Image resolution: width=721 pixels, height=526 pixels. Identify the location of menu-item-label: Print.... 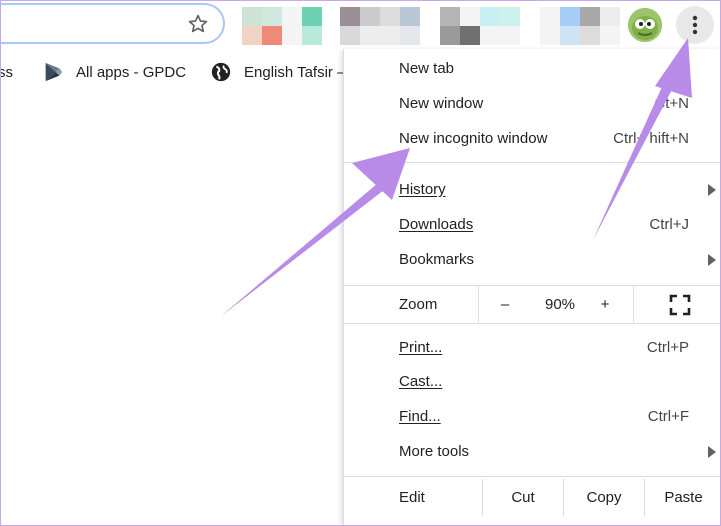
(421, 347).